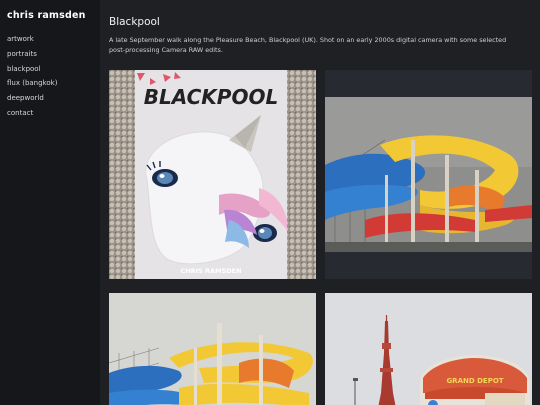  What do you see at coordinates (474, 381) in the screenshot?
I see `grand-depot-sign: GRAND DEPOT` at bounding box center [474, 381].